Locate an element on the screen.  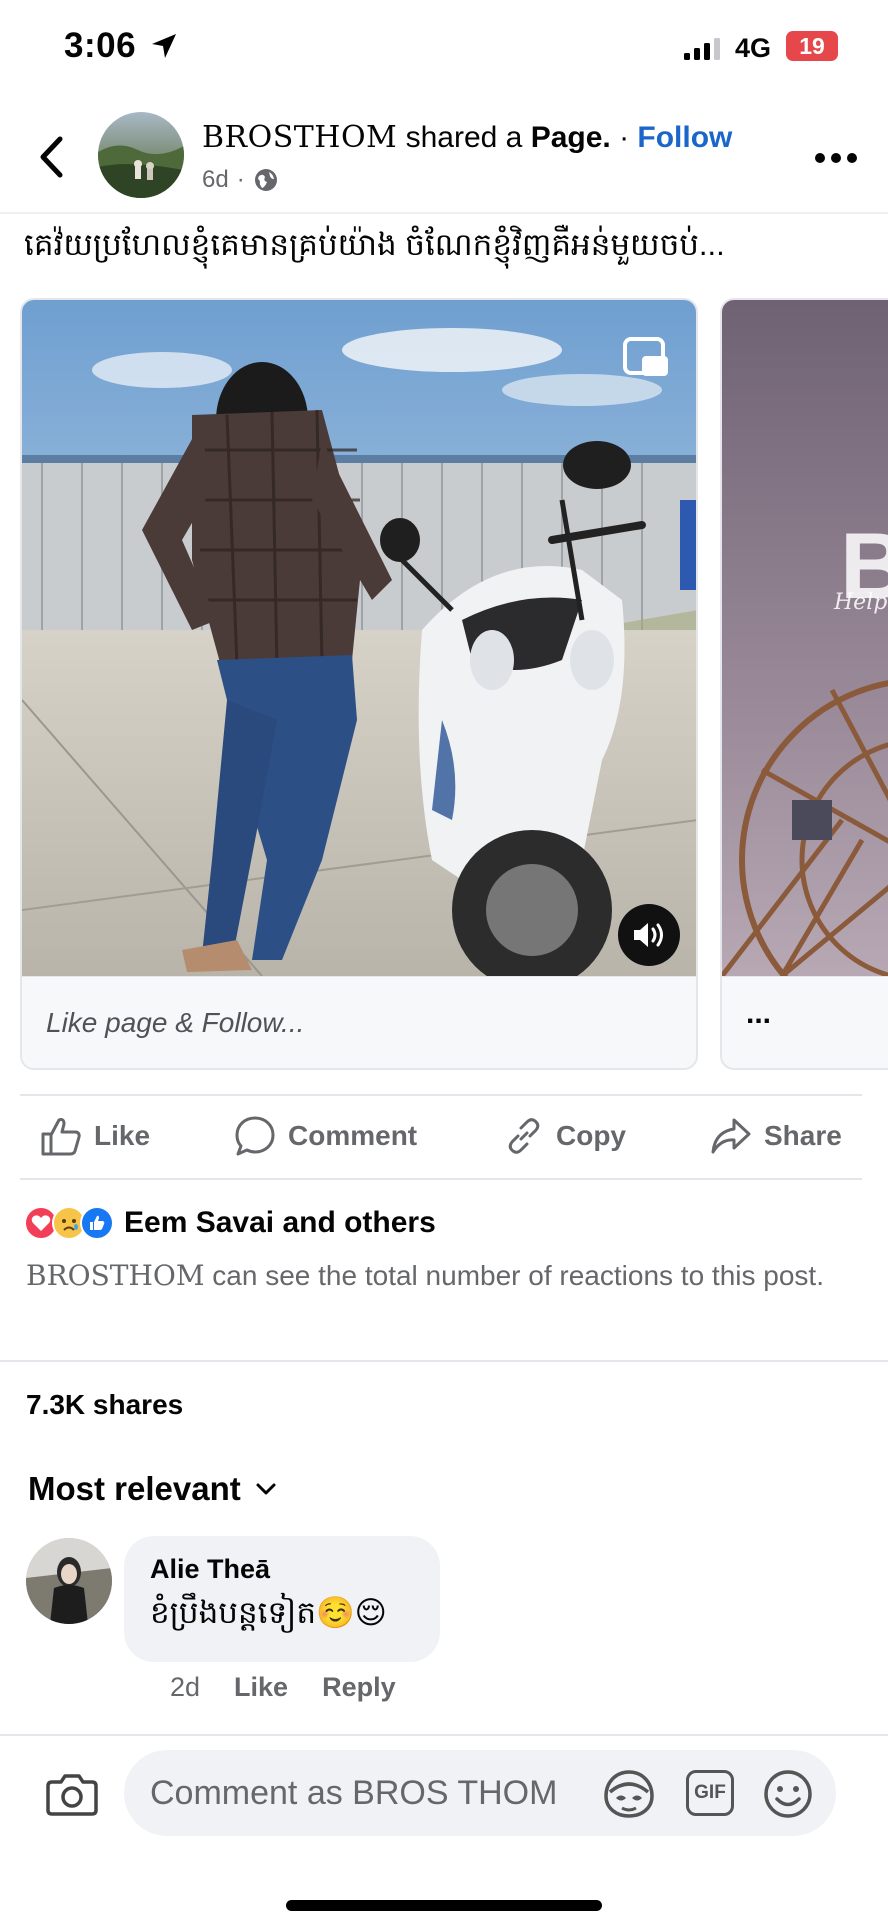
post-header: BROSTHOM shared a Page. · Follow 6d · is located at coordinates (444, 158).